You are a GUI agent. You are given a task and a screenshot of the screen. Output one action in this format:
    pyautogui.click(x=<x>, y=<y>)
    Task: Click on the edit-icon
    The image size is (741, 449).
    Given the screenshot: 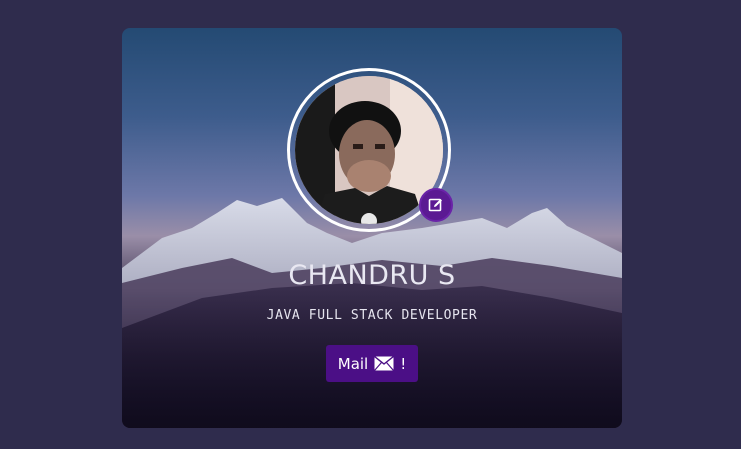 What is the action you would take?
    pyautogui.click(x=435, y=205)
    